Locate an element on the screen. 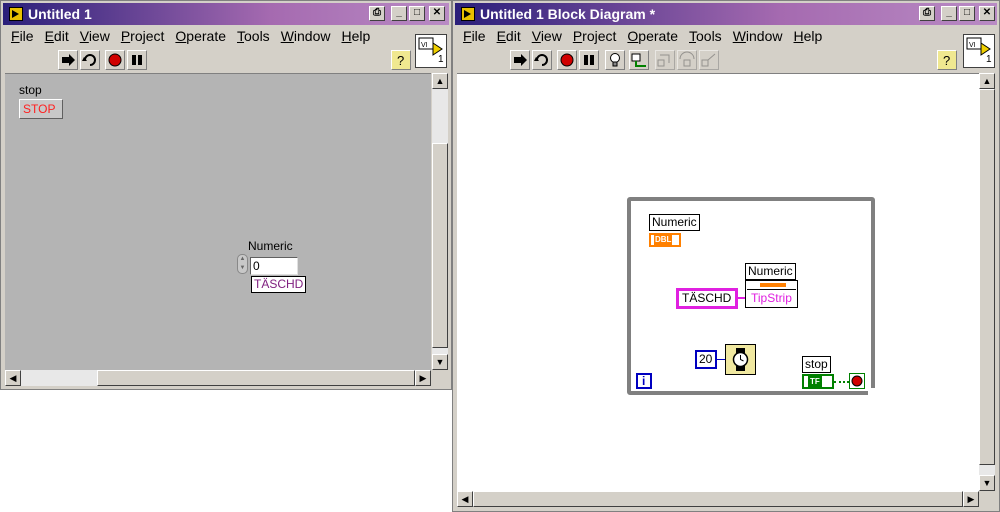 The height and width of the screenshot is (512, 1000). property-node: TipStrip is located at coordinates (771, 294).